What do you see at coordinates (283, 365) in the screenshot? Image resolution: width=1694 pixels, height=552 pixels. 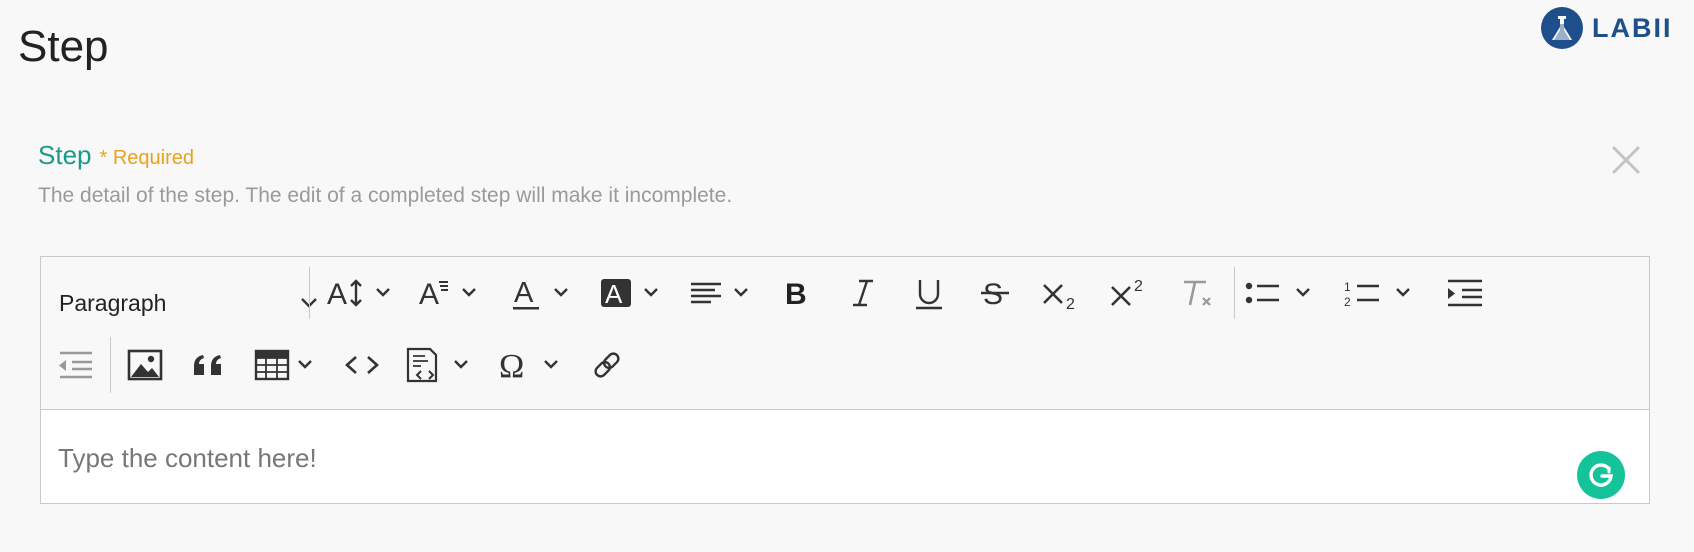 I see `table-icon` at bounding box center [283, 365].